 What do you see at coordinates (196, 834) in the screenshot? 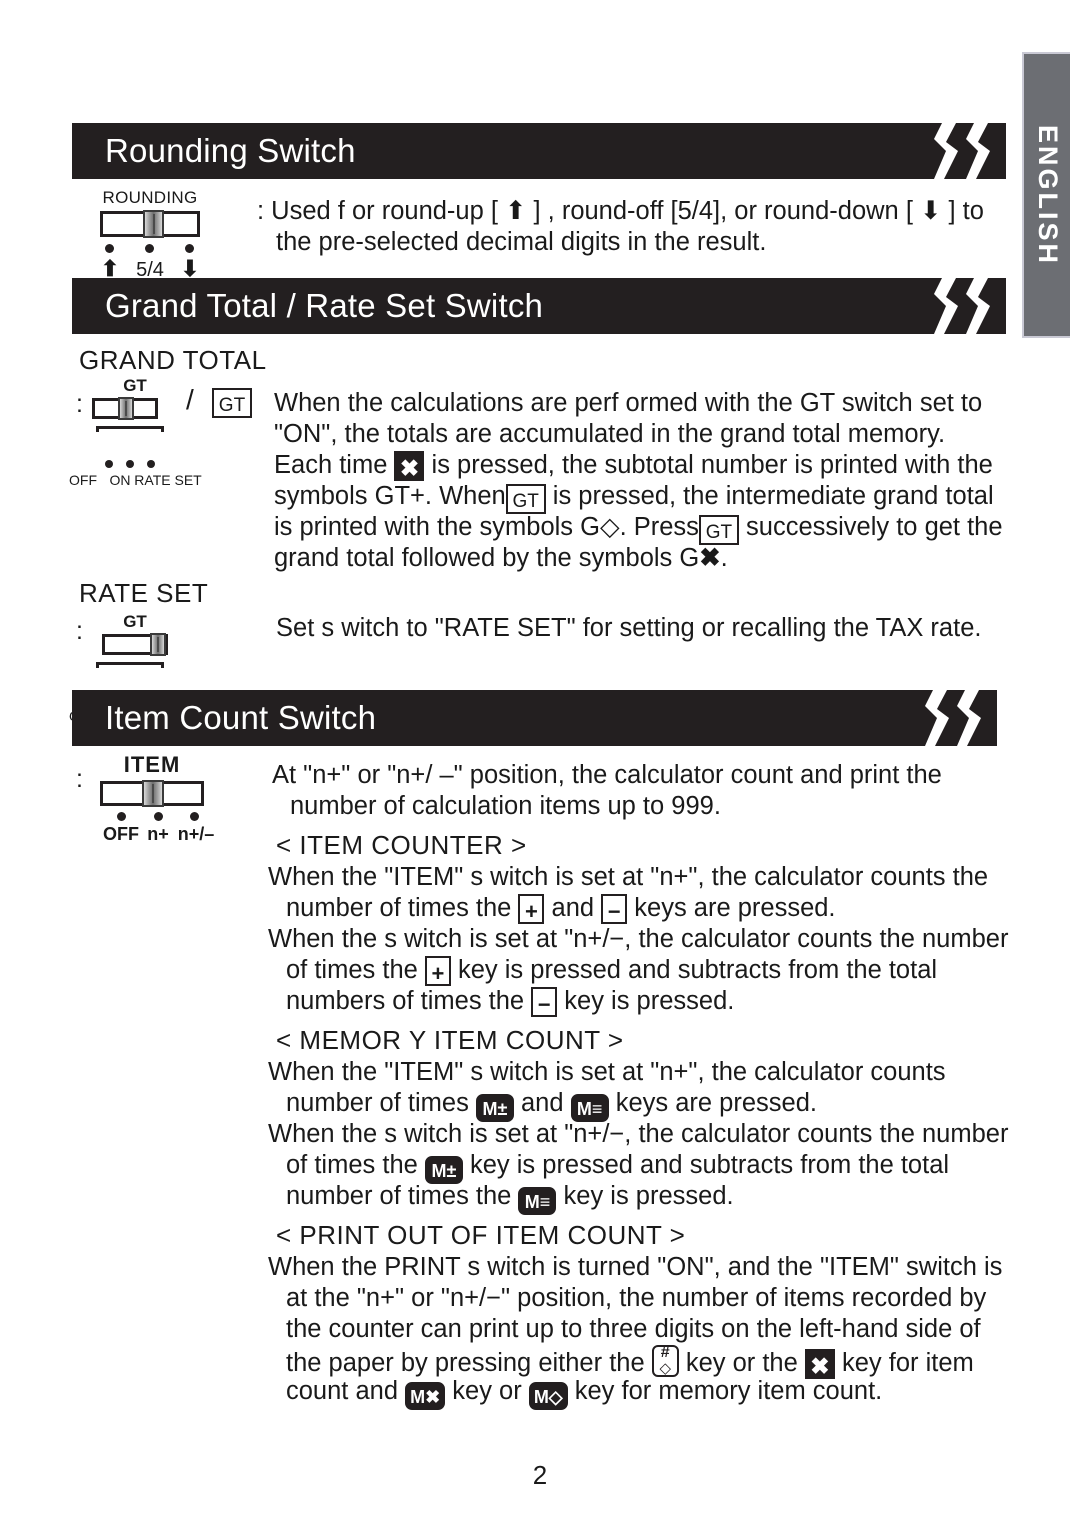
I see `switch-item-pos-2: n+/–` at bounding box center [196, 834].